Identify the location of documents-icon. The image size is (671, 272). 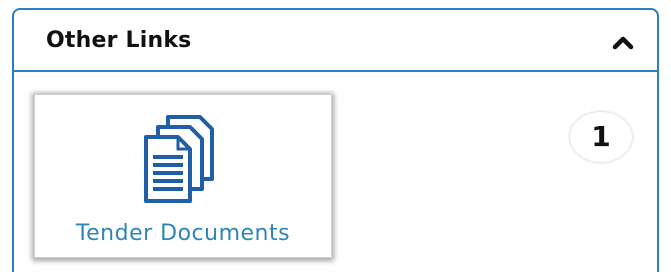
(178, 159).